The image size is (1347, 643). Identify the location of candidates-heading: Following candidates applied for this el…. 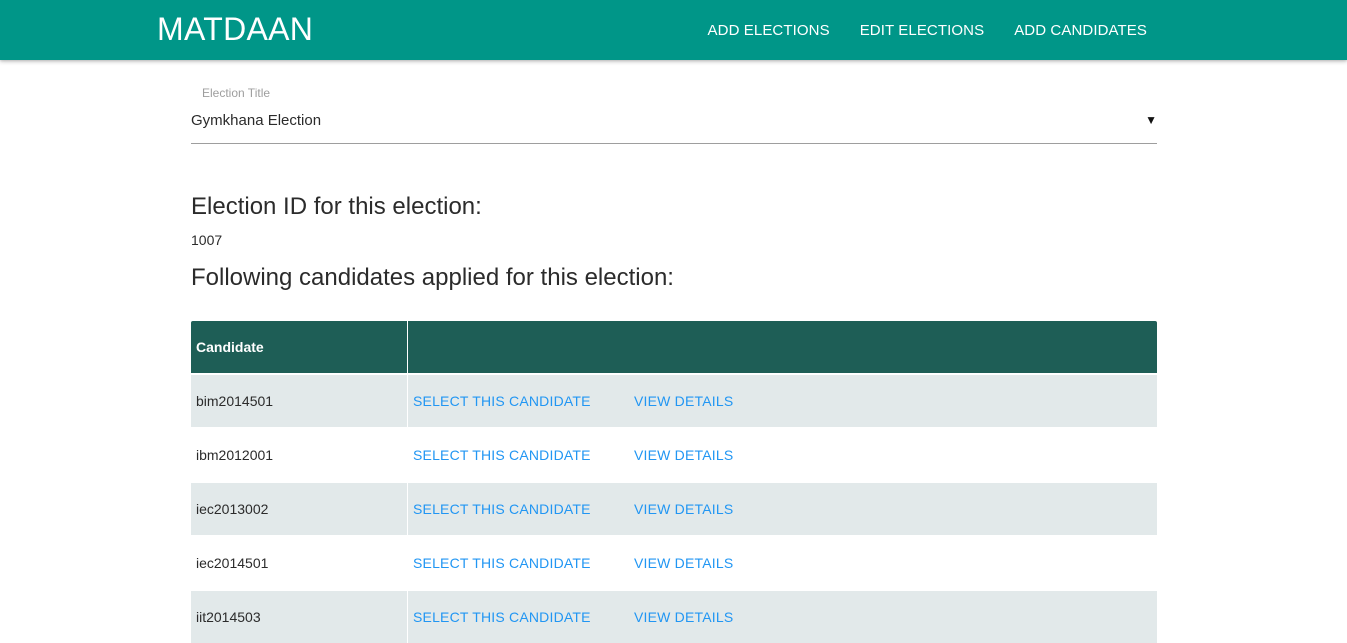
(432, 277).